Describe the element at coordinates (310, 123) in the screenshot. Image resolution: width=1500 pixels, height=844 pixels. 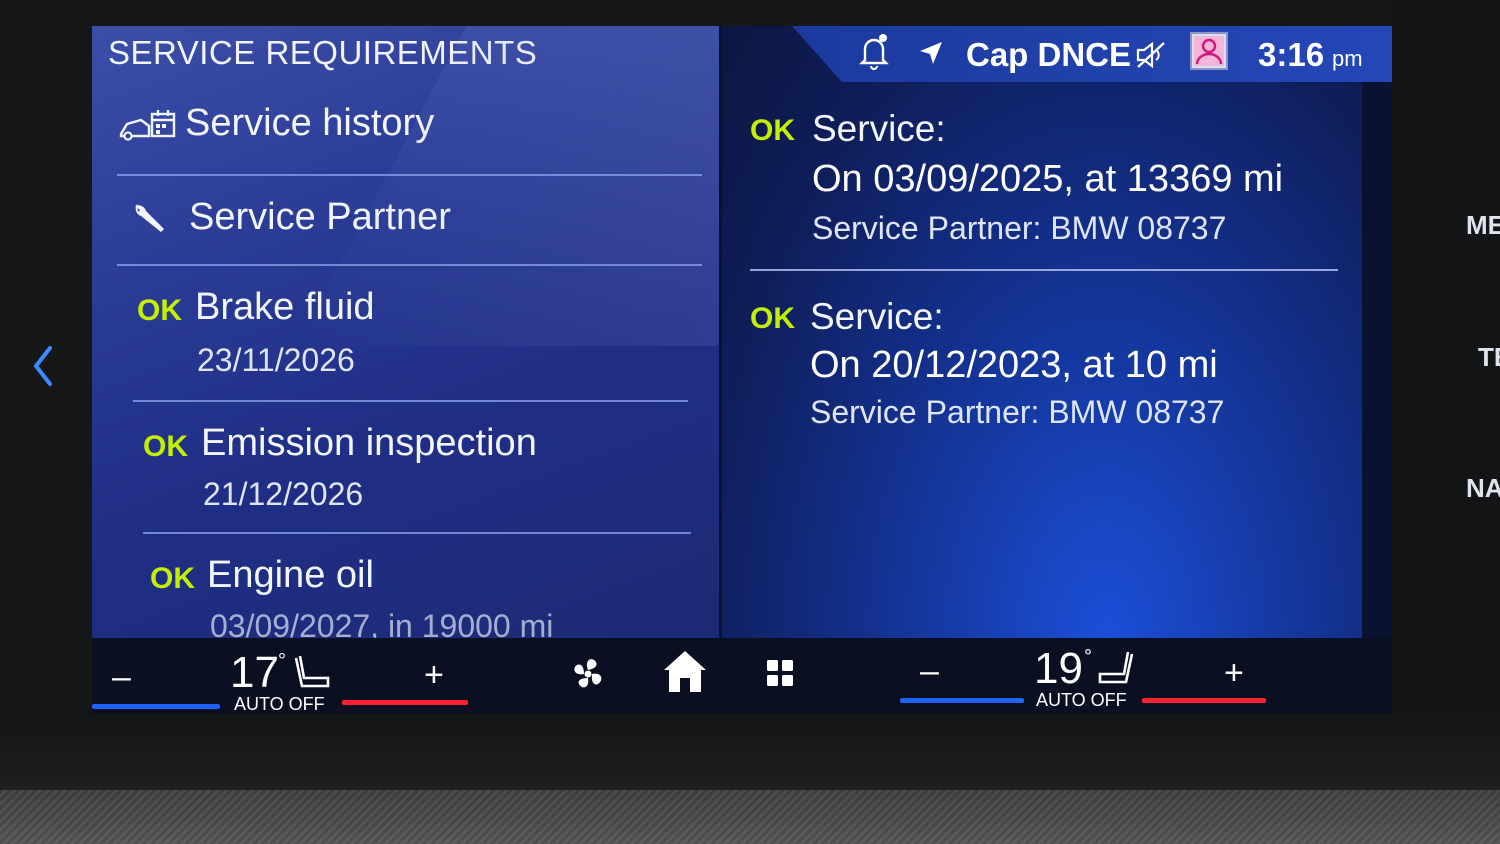
I see `menu-item-label: Service history` at that location.